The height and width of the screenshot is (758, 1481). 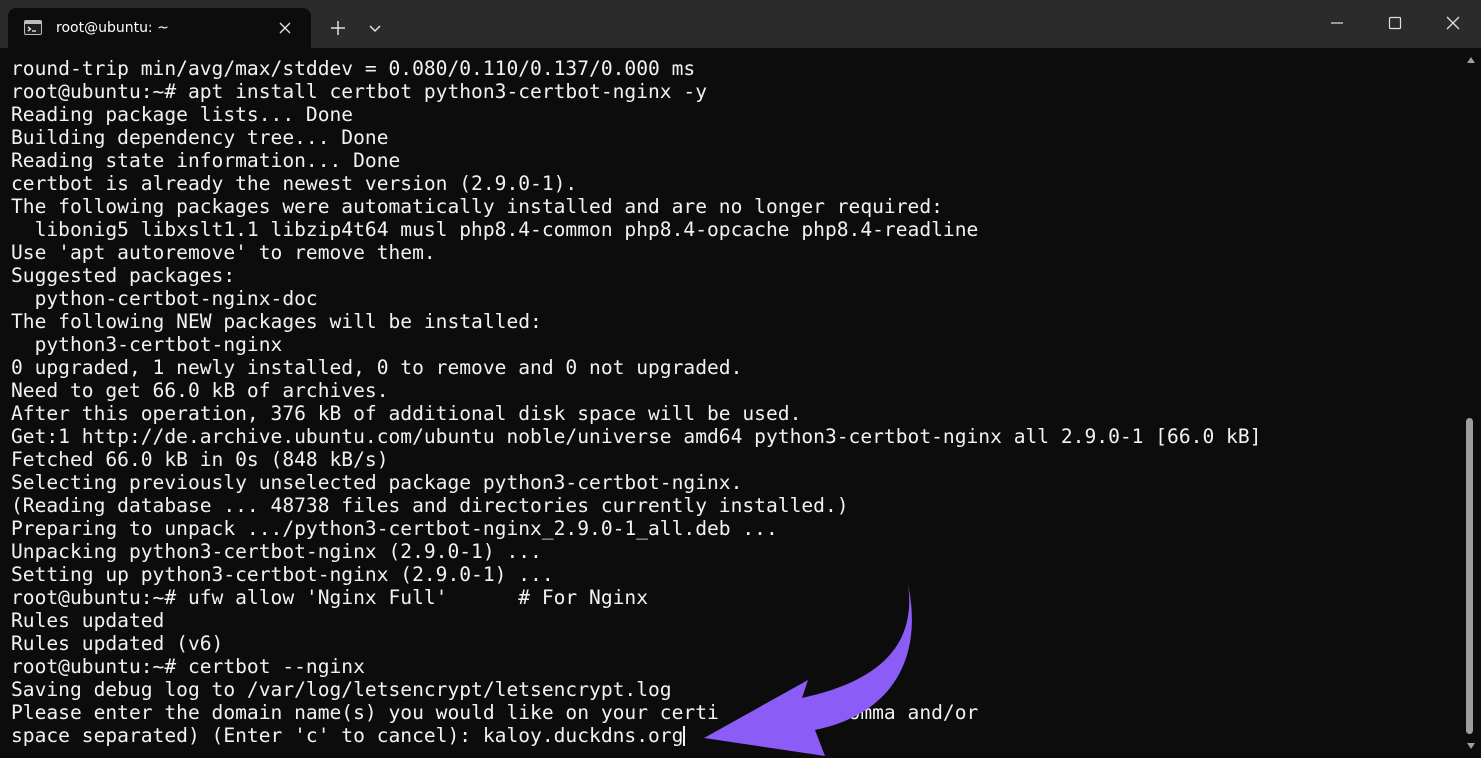 What do you see at coordinates (182, 114) in the screenshot?
I see `terminal-line: Reading package lists... Done` at bounding box center [182, 114].